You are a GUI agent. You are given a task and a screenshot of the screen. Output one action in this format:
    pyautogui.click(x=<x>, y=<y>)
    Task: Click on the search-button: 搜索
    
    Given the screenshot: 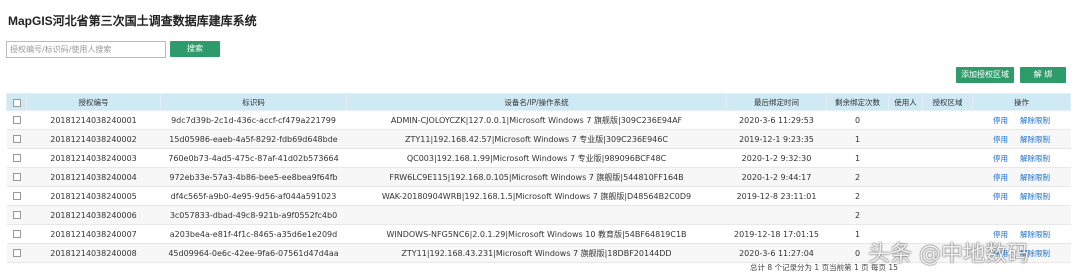 What is the action you would take?
    pyautogui.click(x=195, y=49)
    